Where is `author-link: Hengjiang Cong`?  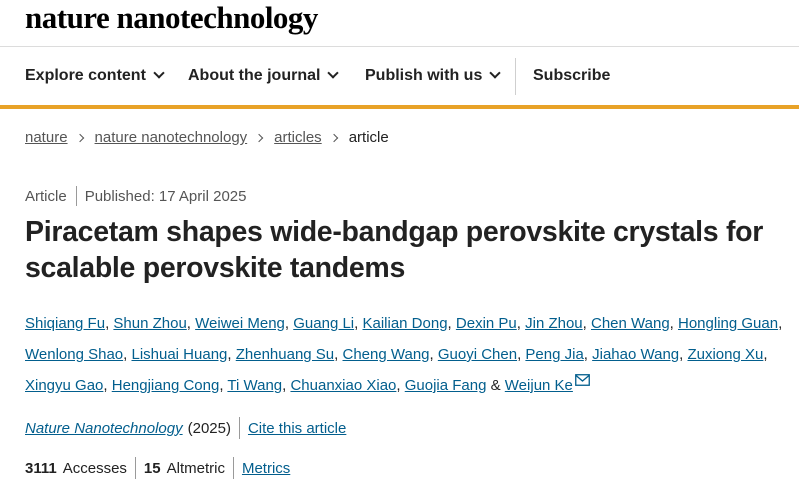 author-link: Hengjiang Cong is located at coordinates (166, 385).